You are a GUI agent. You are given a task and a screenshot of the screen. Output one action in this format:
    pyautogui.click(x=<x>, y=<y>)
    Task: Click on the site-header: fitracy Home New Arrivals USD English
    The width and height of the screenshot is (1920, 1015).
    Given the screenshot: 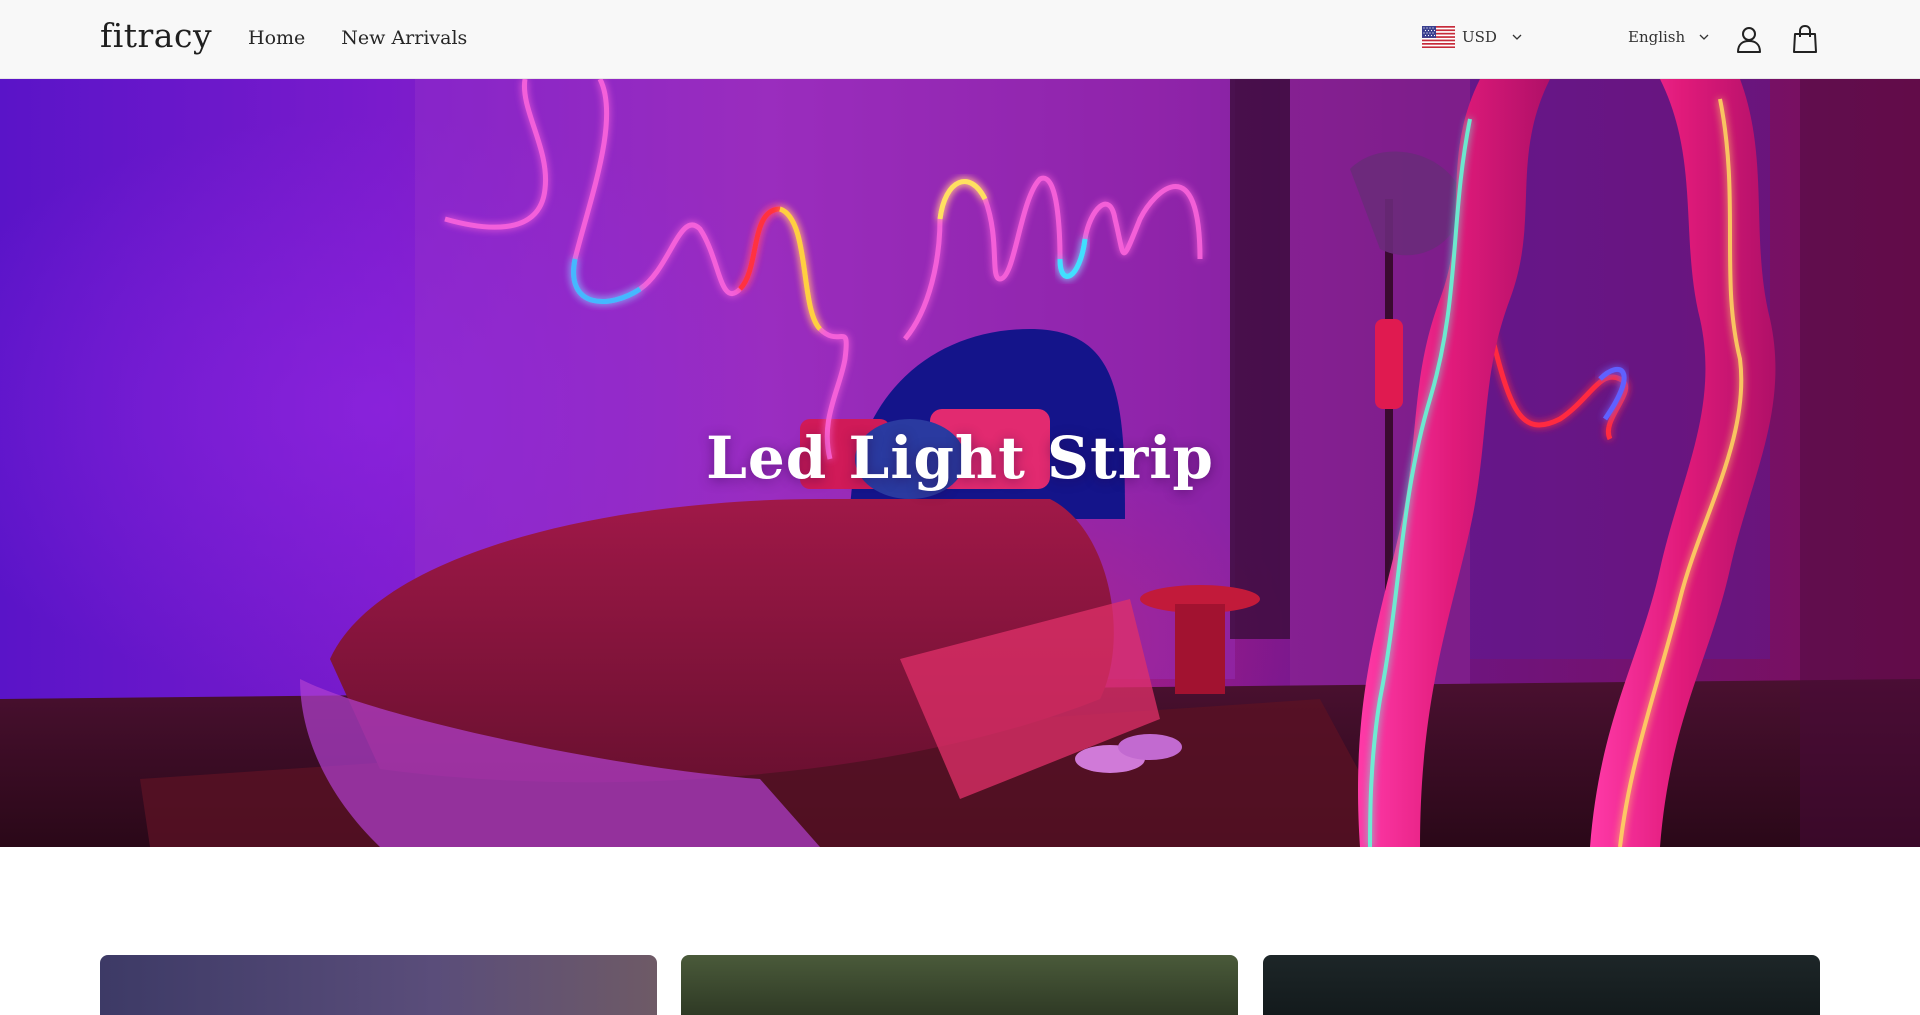 What is the action you would take?
    pyautogui.click(x=960, y=39)
    